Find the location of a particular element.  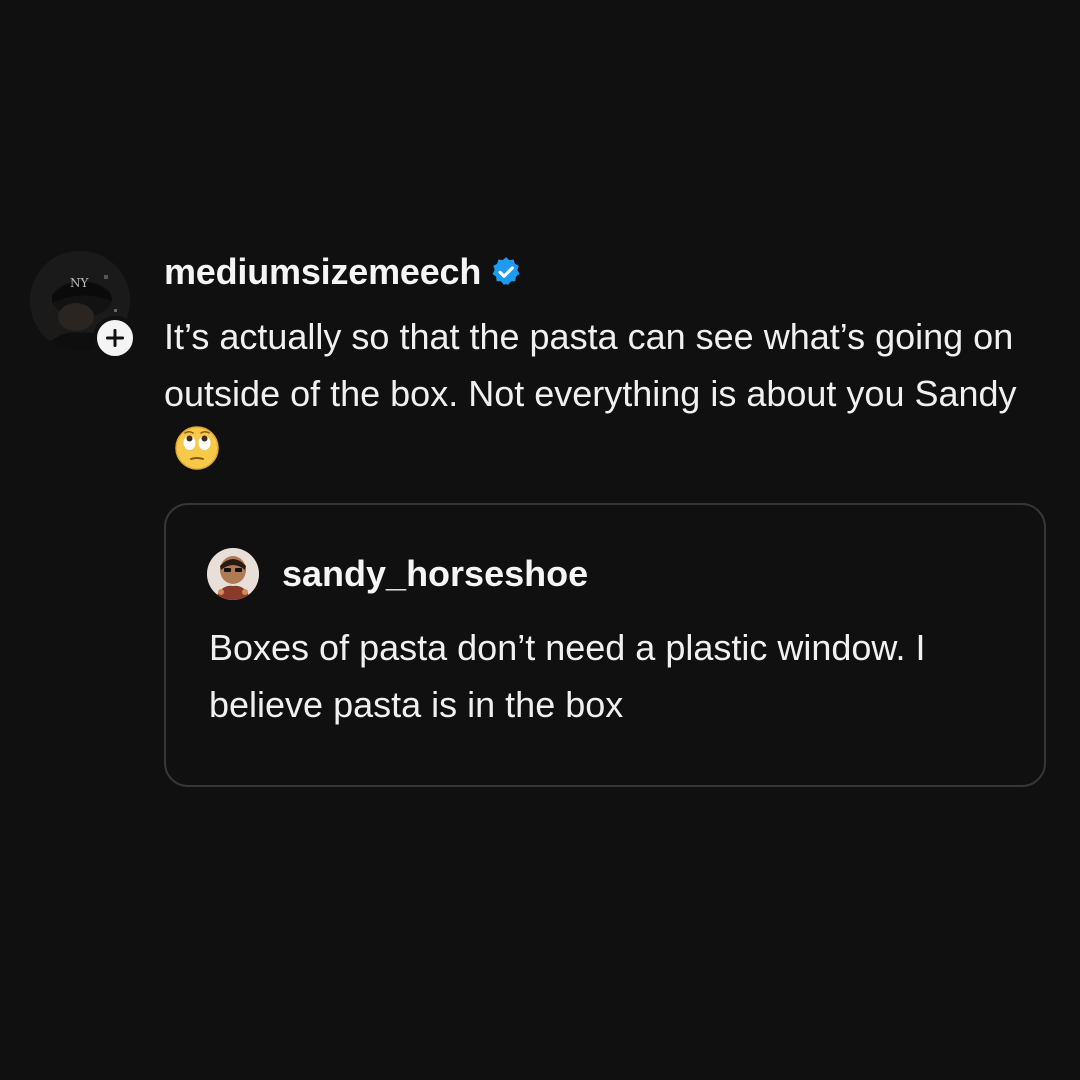

author-header: mediumsizemeech is located at coordinates (343, 272).